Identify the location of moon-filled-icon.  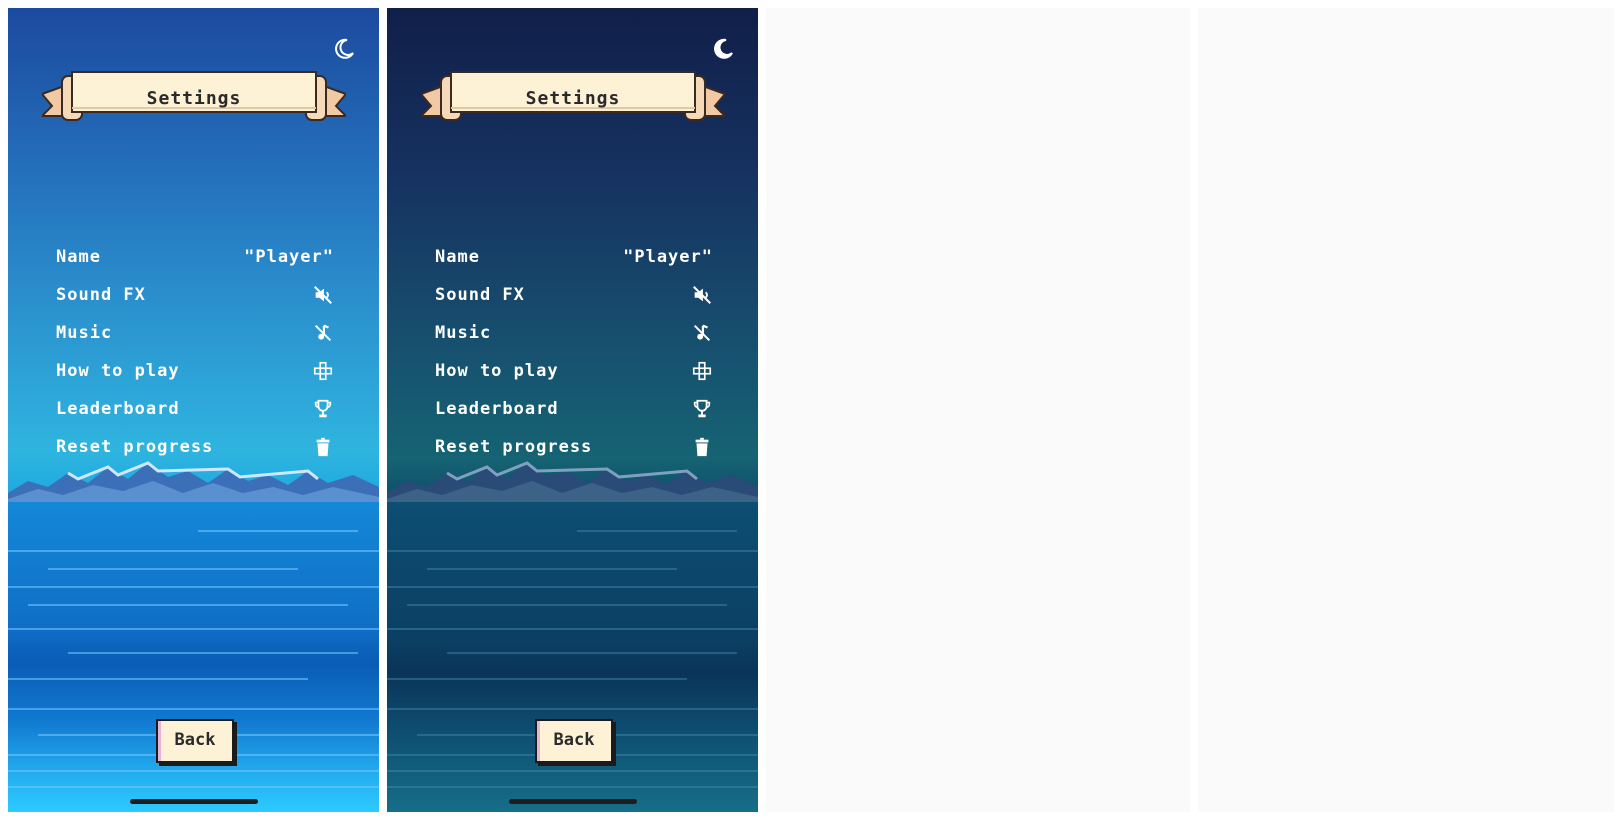
(723, 49).